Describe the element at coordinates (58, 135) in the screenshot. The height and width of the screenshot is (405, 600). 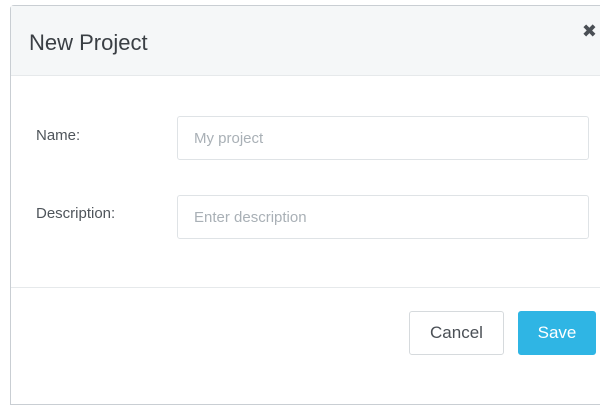
I see `name-label: Name:` at that location.